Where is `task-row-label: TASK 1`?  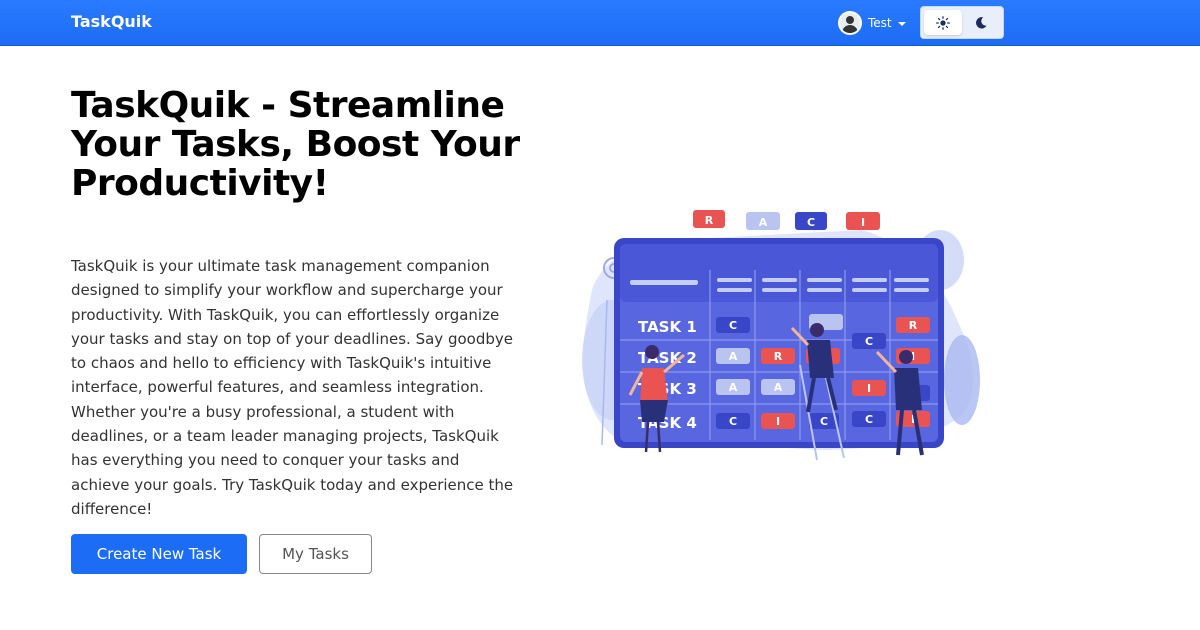
task-row-label: TASK 1 is located at coordinates (667, 327).